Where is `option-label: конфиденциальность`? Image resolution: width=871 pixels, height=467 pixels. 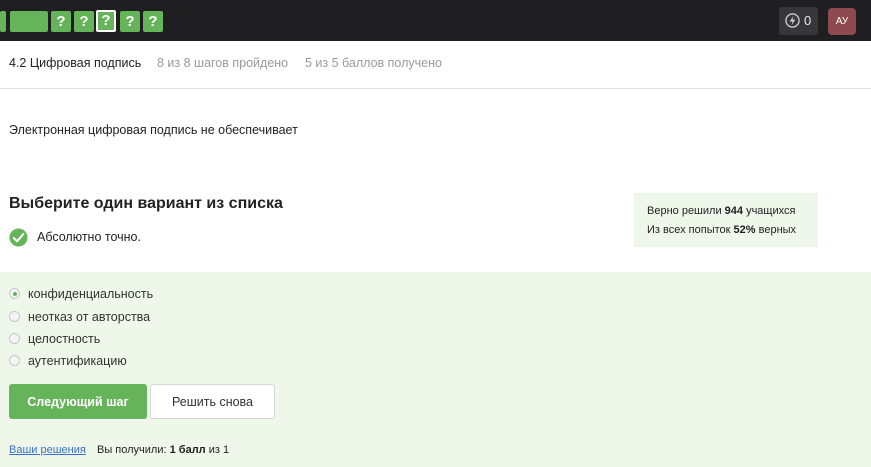
option-label: конфиденциальность is located at coordinates (91, 294).